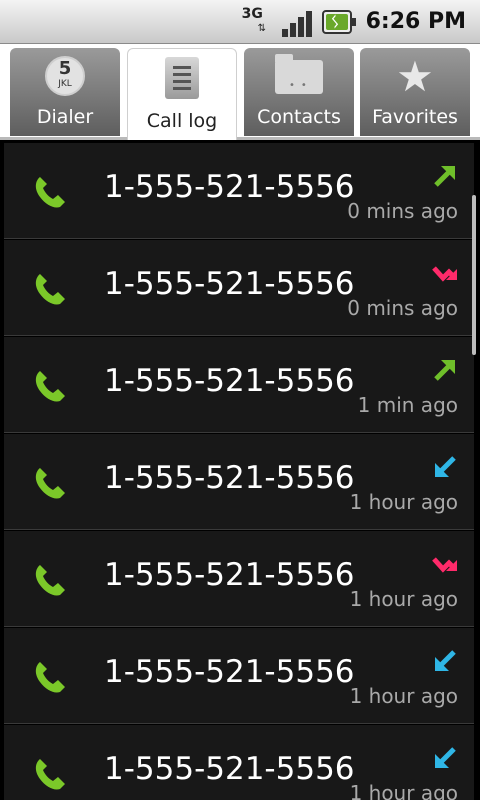  Describe the element at coordinates (299, 117) in the screenshot. I see `tab-contacts-label: Contacts` at that location.